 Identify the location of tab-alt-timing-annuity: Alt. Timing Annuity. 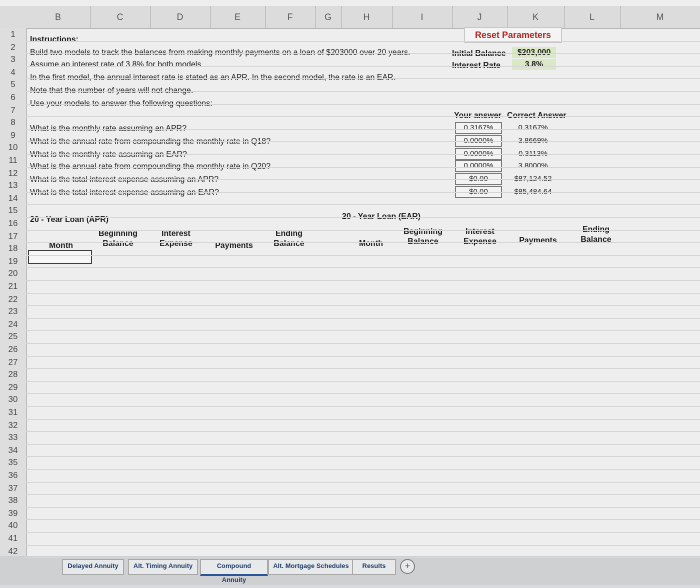
(163, 567).